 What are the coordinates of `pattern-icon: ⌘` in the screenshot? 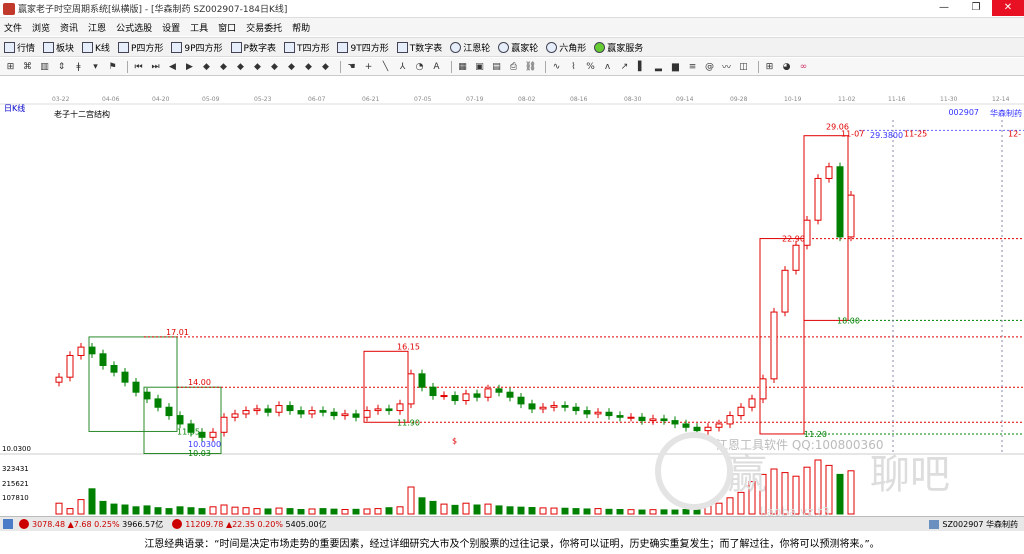 It's located at (27, 66).